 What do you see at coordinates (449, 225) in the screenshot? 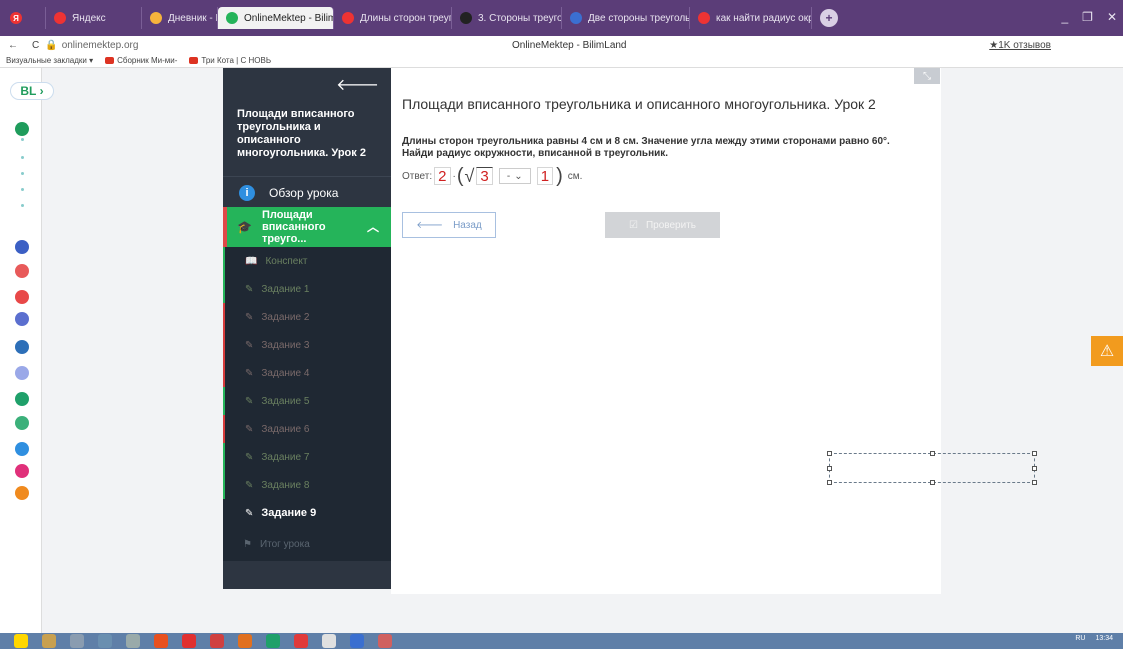
I see `back-button: 🡐 Назад` at bounding box center [449, 225].